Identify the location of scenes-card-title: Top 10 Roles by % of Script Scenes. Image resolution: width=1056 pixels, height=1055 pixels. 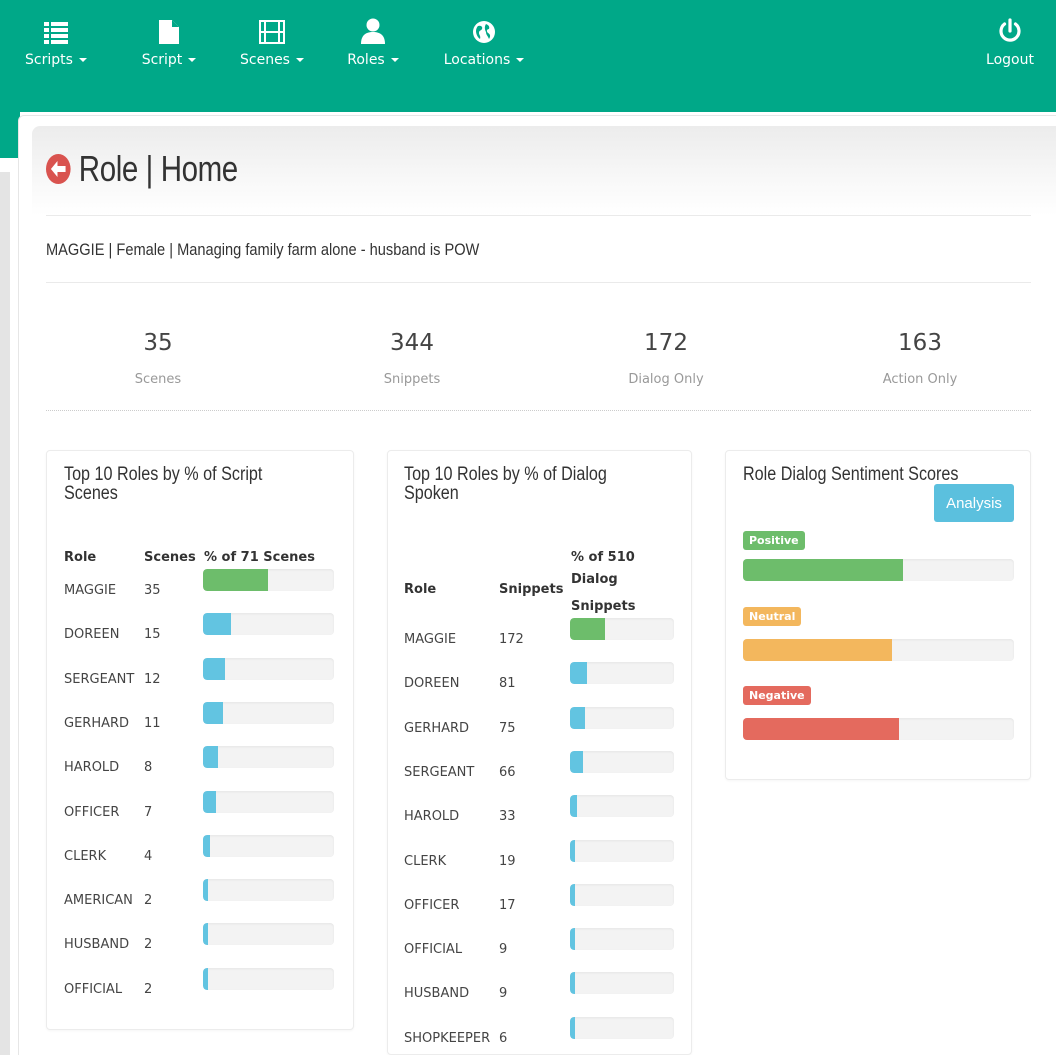
(163, 484).